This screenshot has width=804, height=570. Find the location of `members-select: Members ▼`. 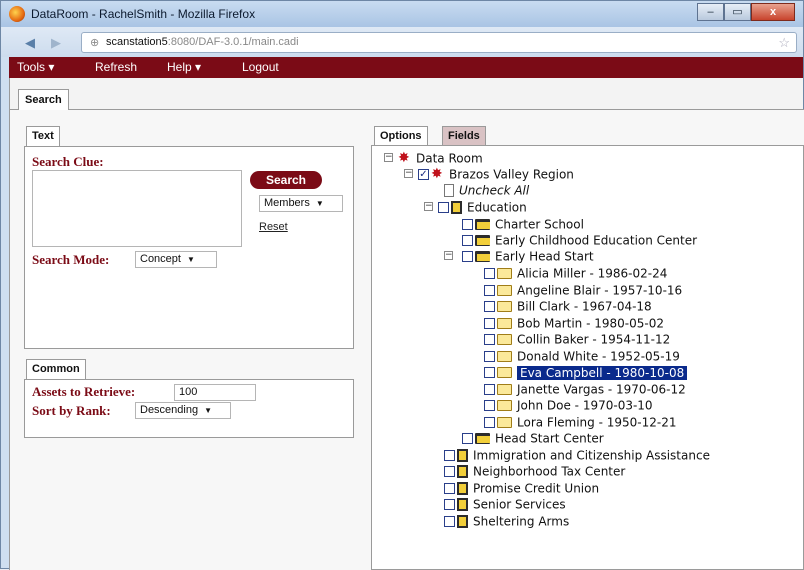

members-select: Members ▼ is located at coordinates (301, 203).